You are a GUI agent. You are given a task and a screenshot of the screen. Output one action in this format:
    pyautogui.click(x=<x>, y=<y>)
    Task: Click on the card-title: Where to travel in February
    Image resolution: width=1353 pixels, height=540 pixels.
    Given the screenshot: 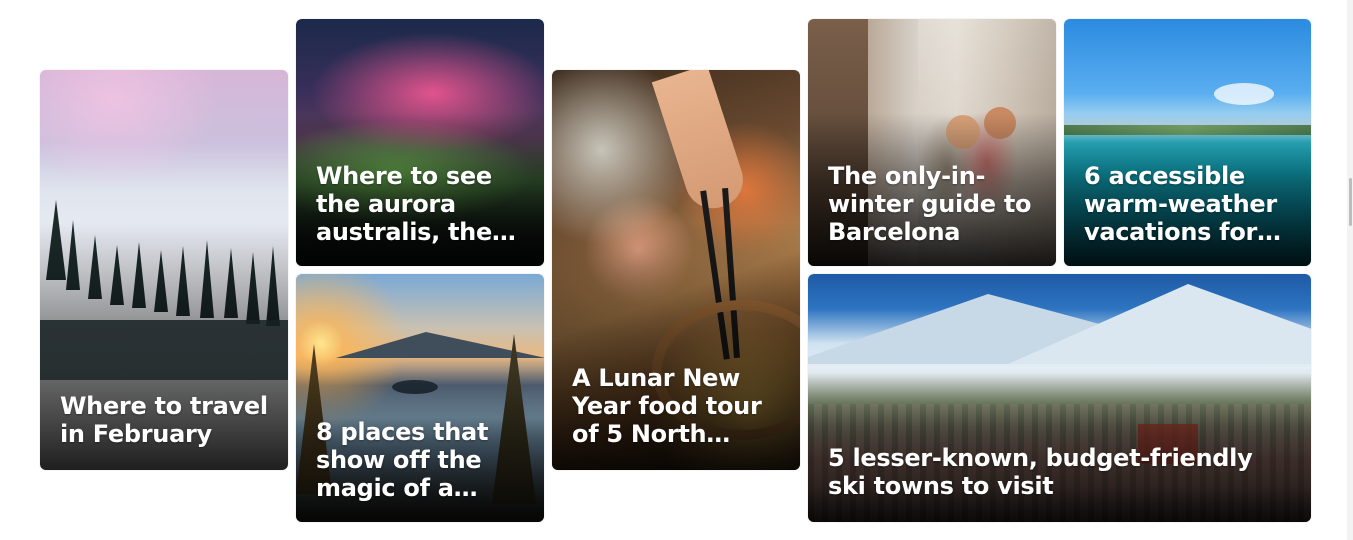 What is the action you would take?
    pyautogui.click(x=164, y=420)
    